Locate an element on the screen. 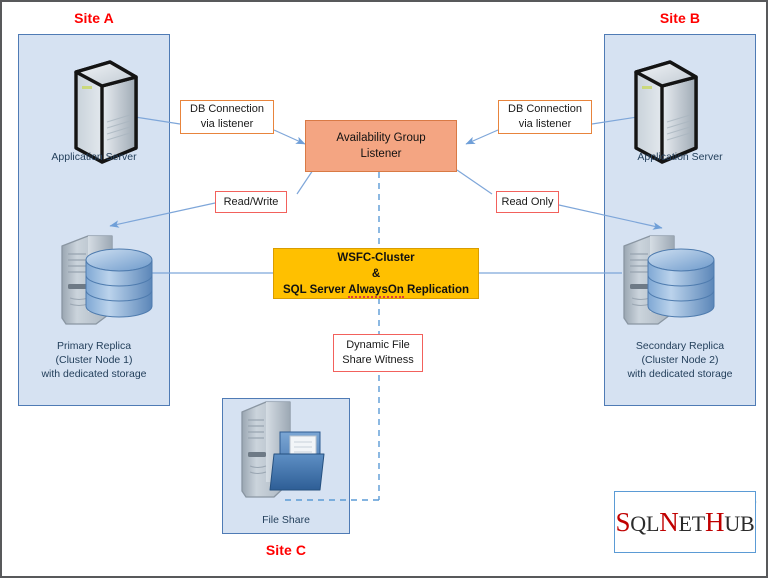  site-a-label: Site A is located at coordinates (94, 18).